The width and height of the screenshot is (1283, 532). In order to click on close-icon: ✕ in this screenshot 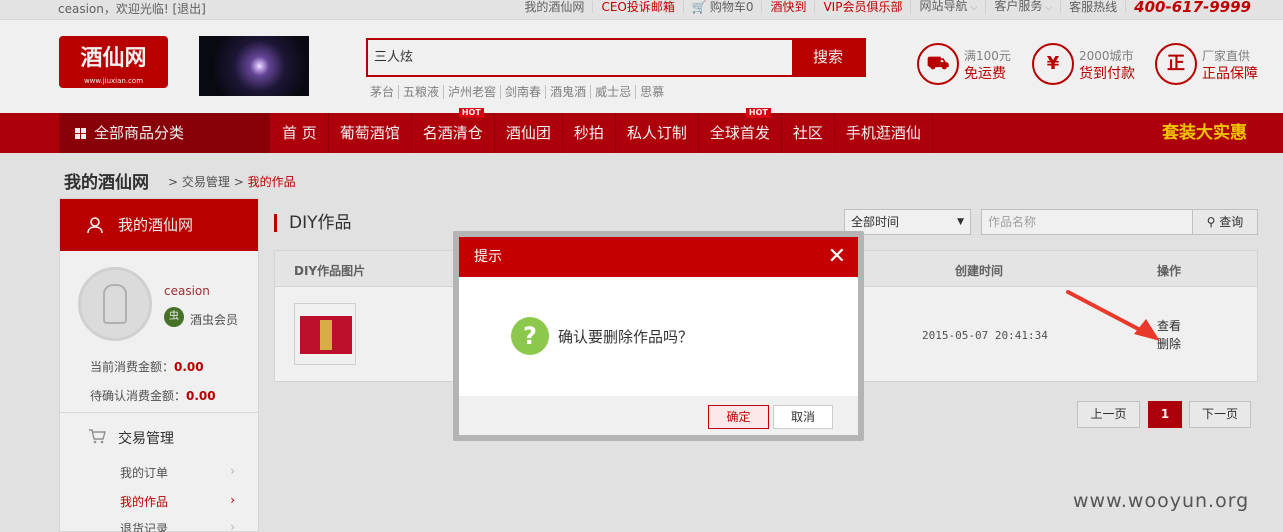, I will do `click(837, 257)`.